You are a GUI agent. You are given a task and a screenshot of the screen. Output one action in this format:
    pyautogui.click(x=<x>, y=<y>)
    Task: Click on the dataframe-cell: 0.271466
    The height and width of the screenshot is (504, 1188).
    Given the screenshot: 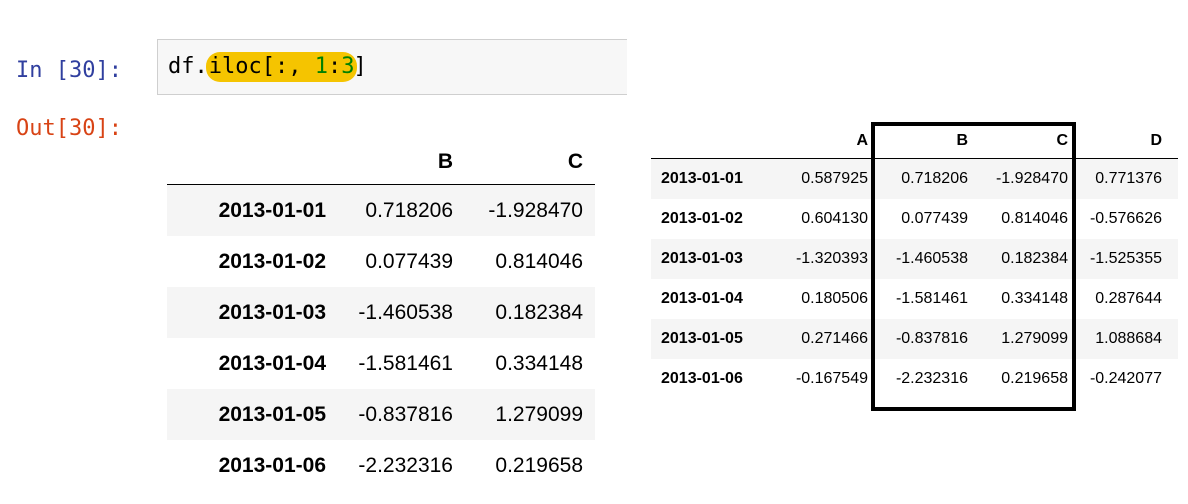 What is the action you would take?
    pyautogui.click(x=834, y=338)
    